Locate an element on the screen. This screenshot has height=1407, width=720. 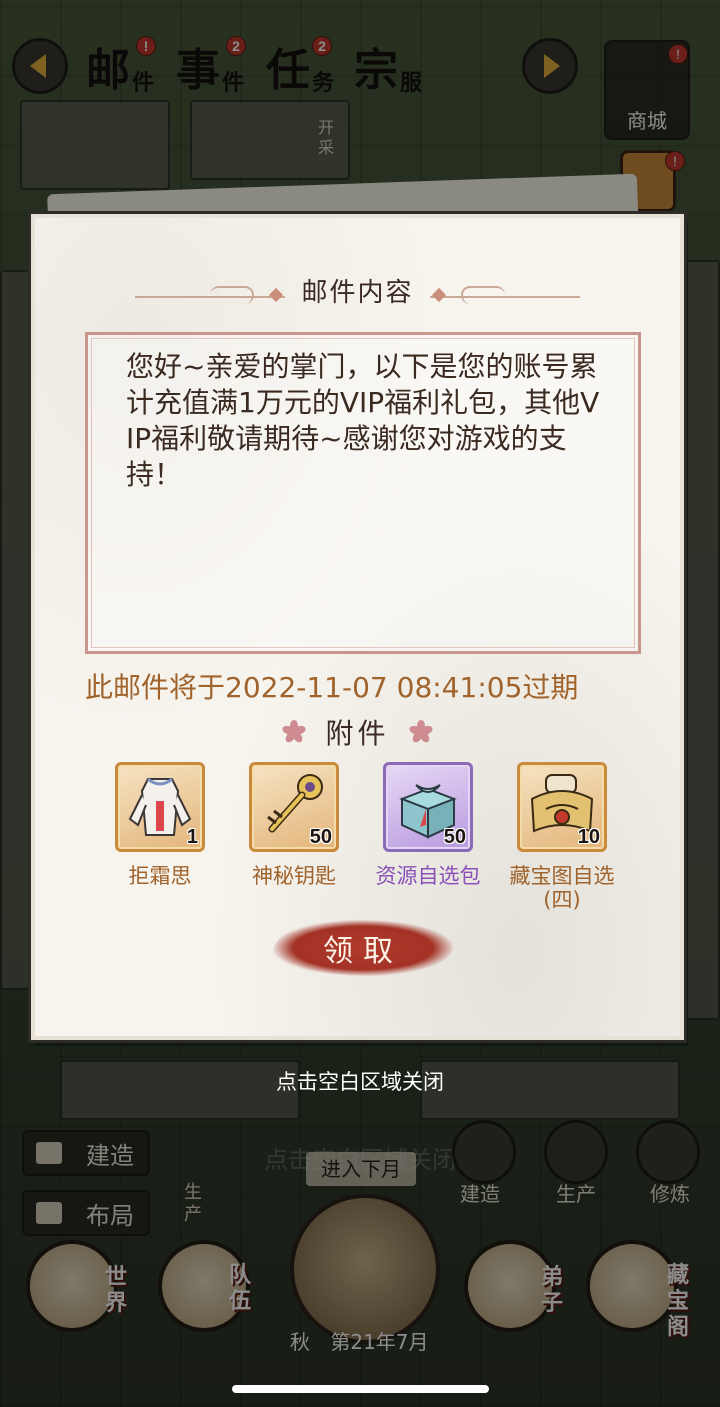
title-divider-right is located at coordinates (505, 297).